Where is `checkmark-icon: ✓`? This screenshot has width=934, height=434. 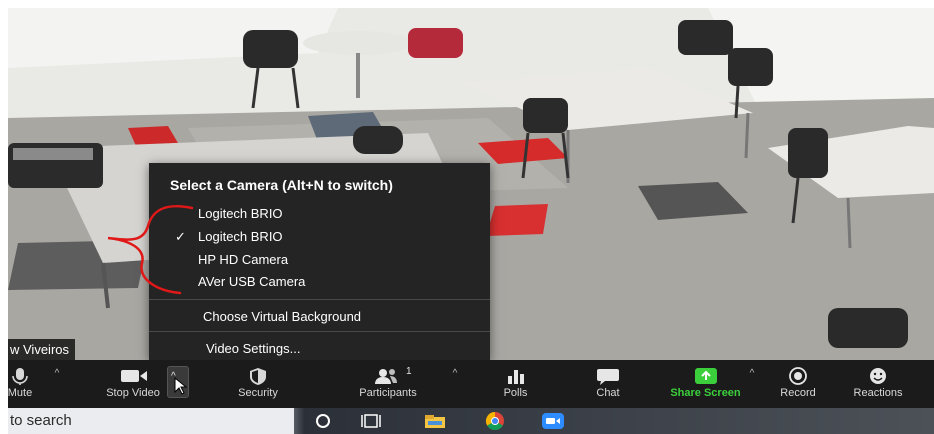
checkmark-icon: ✓ is located at coordinates (180, 236).